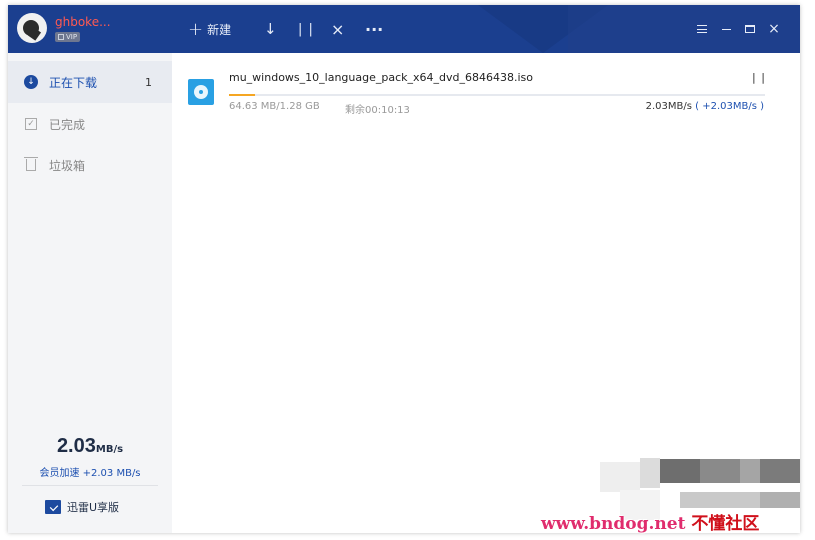  Describe the element at coordinates (31, 82) in the screenshot. I see `download-circle-icon: ↓` at that location.